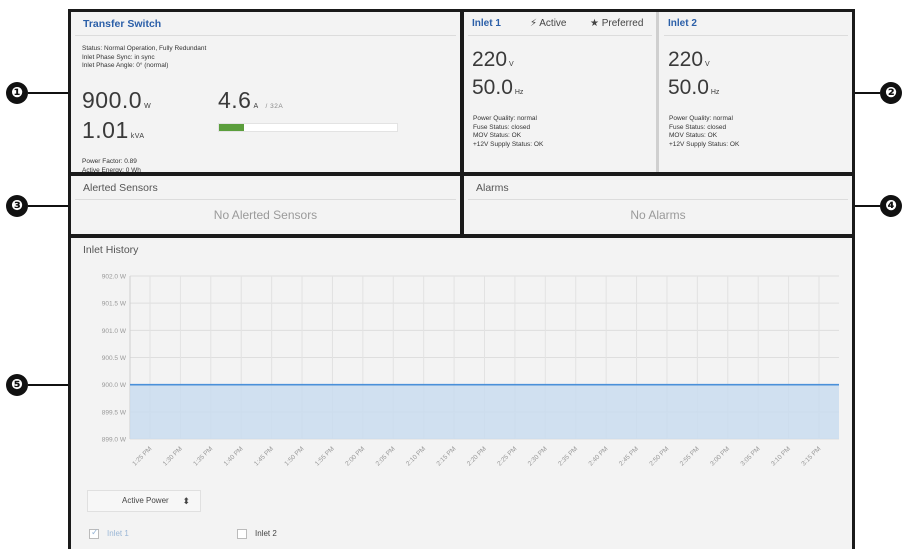 The image size is (907, 549). Describe the element at coordinates (756, 24) in the screenshot. I see `inlet-2-header: Inlet 2` at that location.